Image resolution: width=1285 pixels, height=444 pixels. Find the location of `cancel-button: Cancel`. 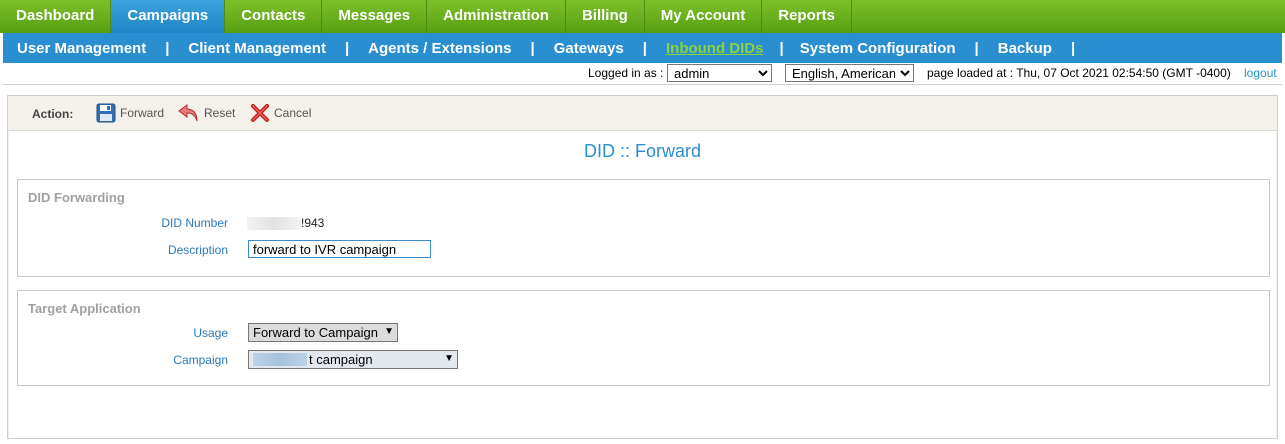

cancel-button: Cancel is located at coordinates (280, 113).